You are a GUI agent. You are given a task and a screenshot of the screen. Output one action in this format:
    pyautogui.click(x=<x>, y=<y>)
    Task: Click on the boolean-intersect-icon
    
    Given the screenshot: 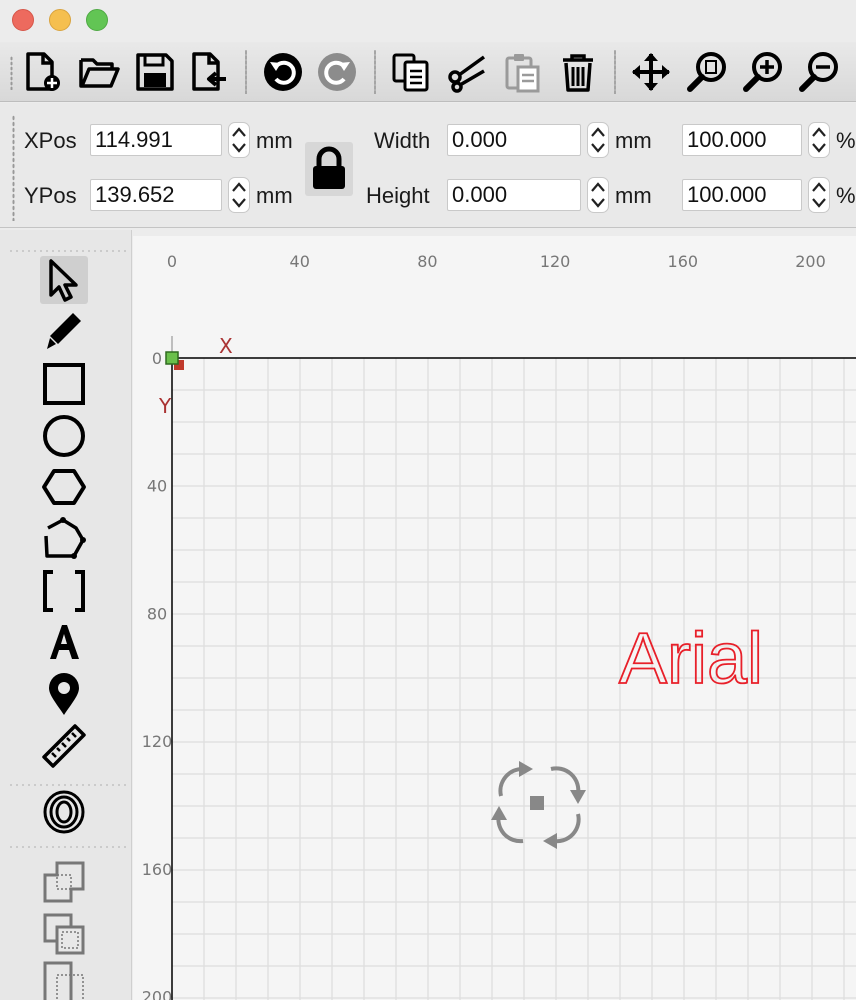 What is the action you would take?
    pyautogui.click(x=64, y=979)
    